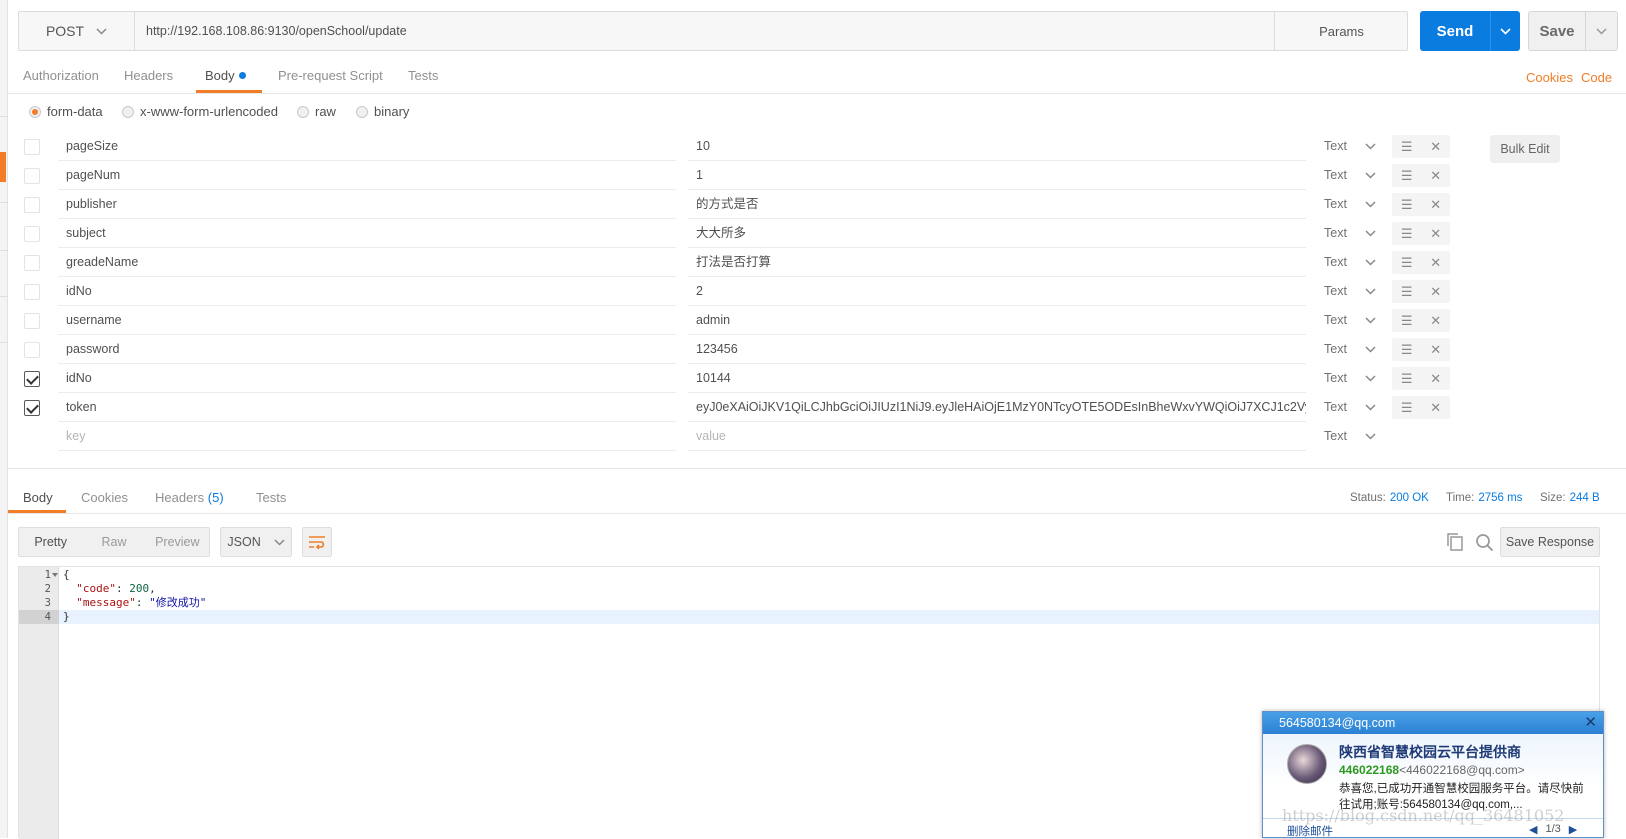 Image resolution: width=1626 pixels, height=839 pixels. I want to click on search-icon, so click(1484, 542).